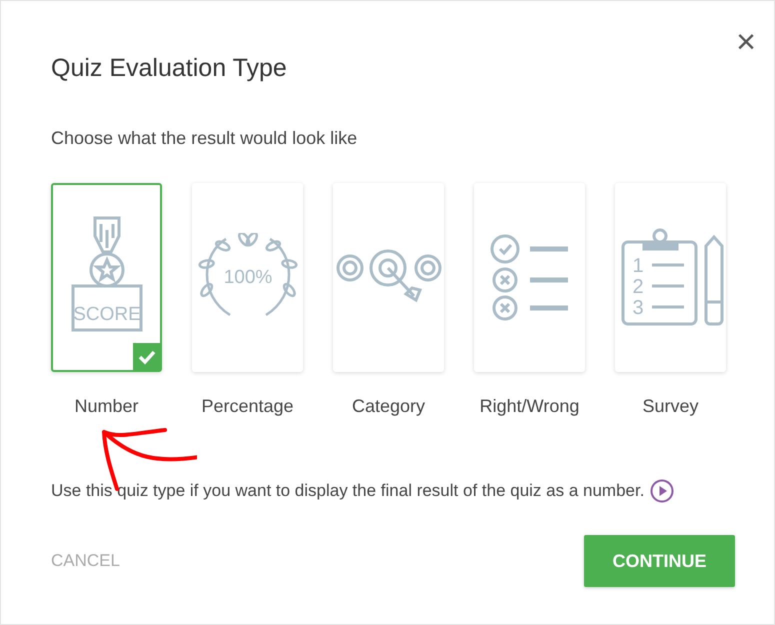 The width and height of the screenshot is (775, 625). I want to click on pencil-icon, so click(713, 280).